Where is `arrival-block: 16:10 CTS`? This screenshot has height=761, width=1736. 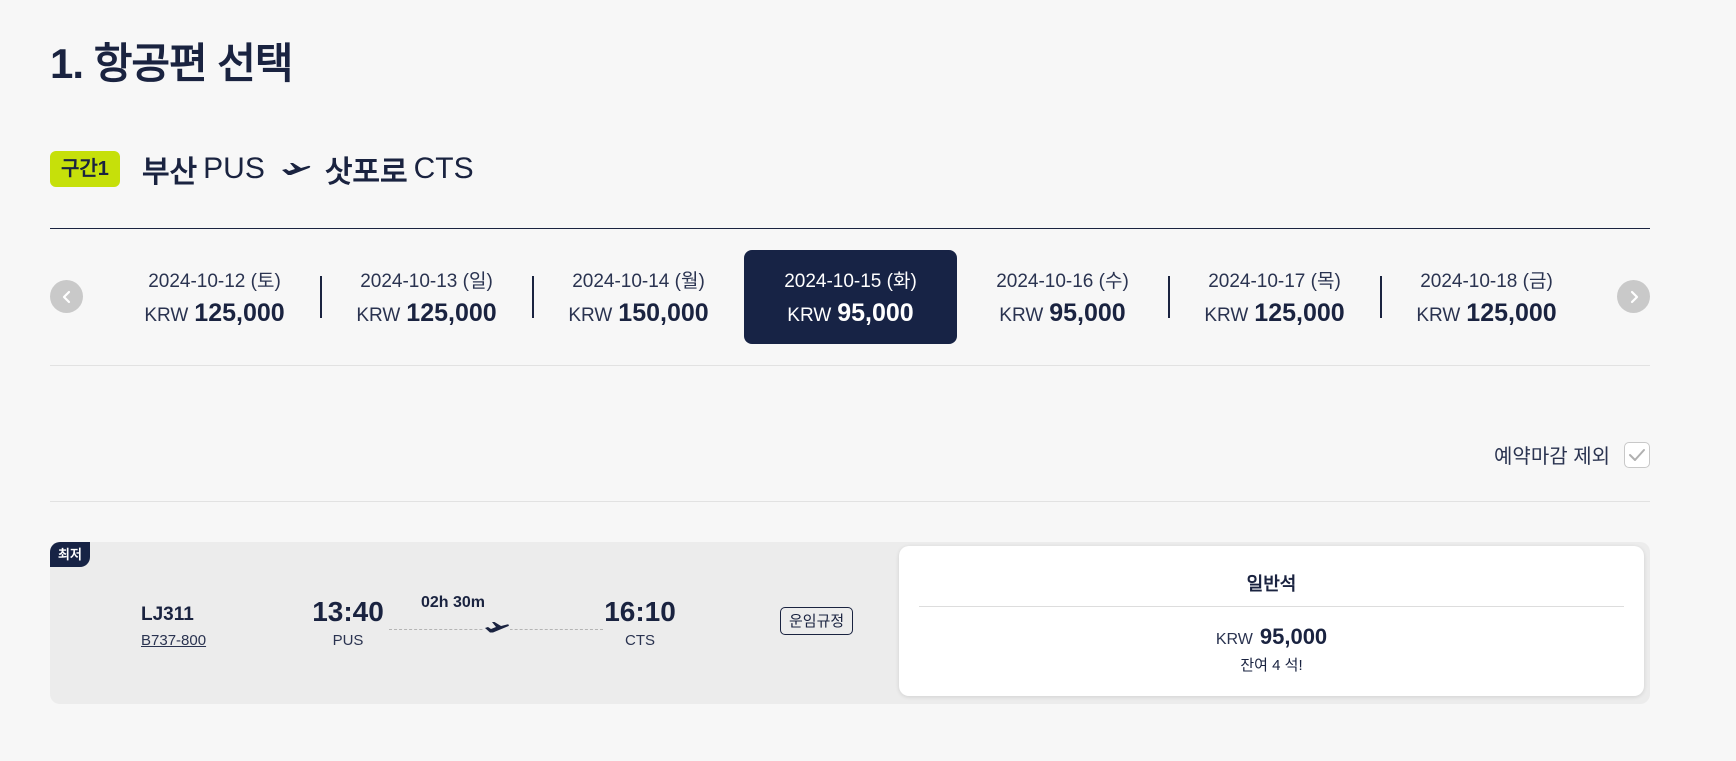 arrival-block: 16:10 CTS is located at coordinates (640, 622).